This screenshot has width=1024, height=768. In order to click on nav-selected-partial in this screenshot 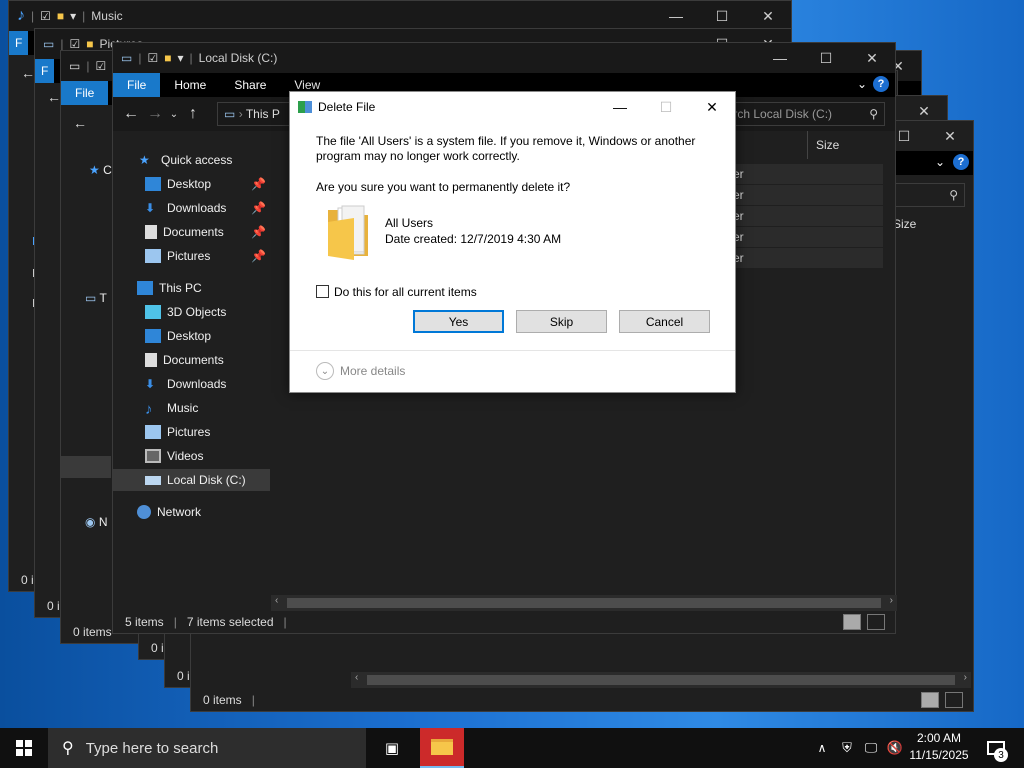, I will do `click(86, 467)`.